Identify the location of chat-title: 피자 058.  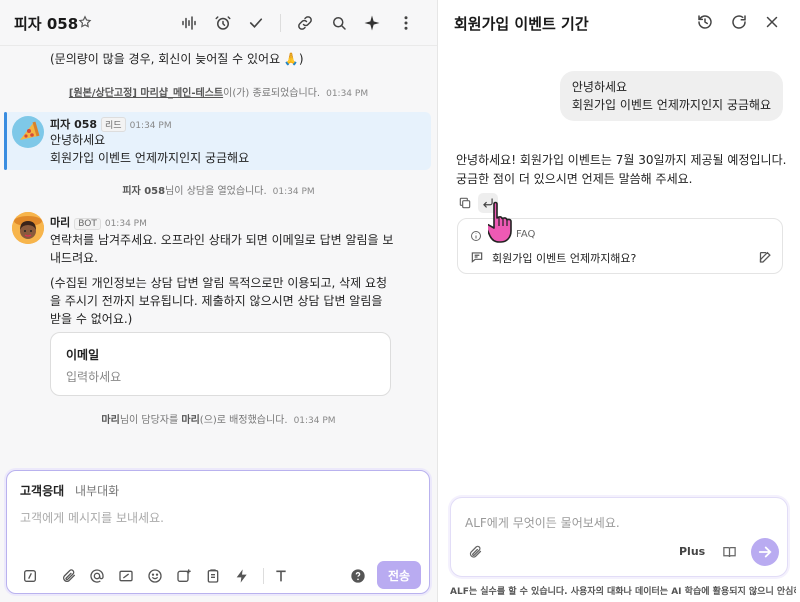
(46, 24).